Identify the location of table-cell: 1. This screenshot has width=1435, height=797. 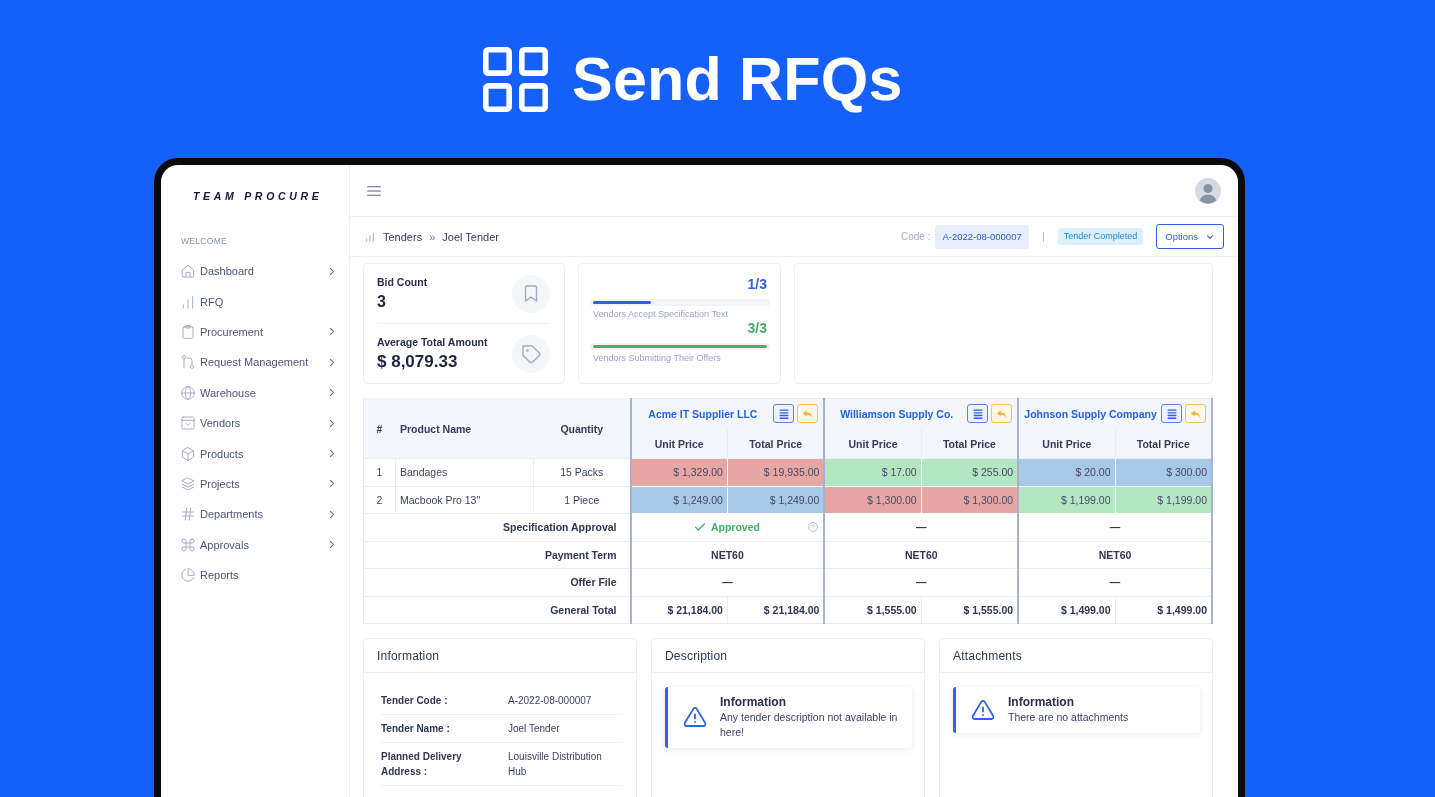
(379, 472).